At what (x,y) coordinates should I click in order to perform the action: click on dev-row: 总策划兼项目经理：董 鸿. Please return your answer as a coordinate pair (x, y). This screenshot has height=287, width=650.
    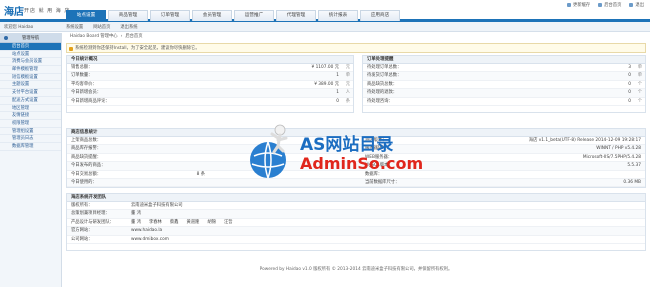
    Looking at the image, I should click on (356, 214).